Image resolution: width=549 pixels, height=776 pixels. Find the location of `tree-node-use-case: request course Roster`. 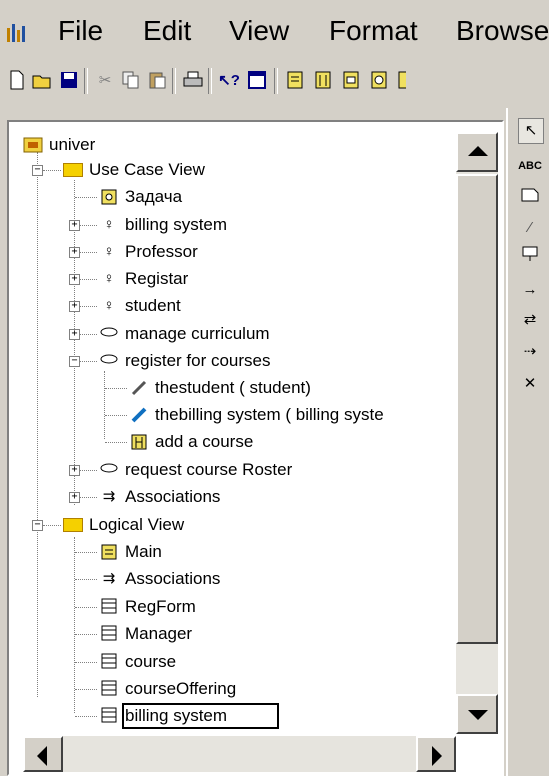

tree-node-use-case: request course Roster is located at coordinates (269, 470).